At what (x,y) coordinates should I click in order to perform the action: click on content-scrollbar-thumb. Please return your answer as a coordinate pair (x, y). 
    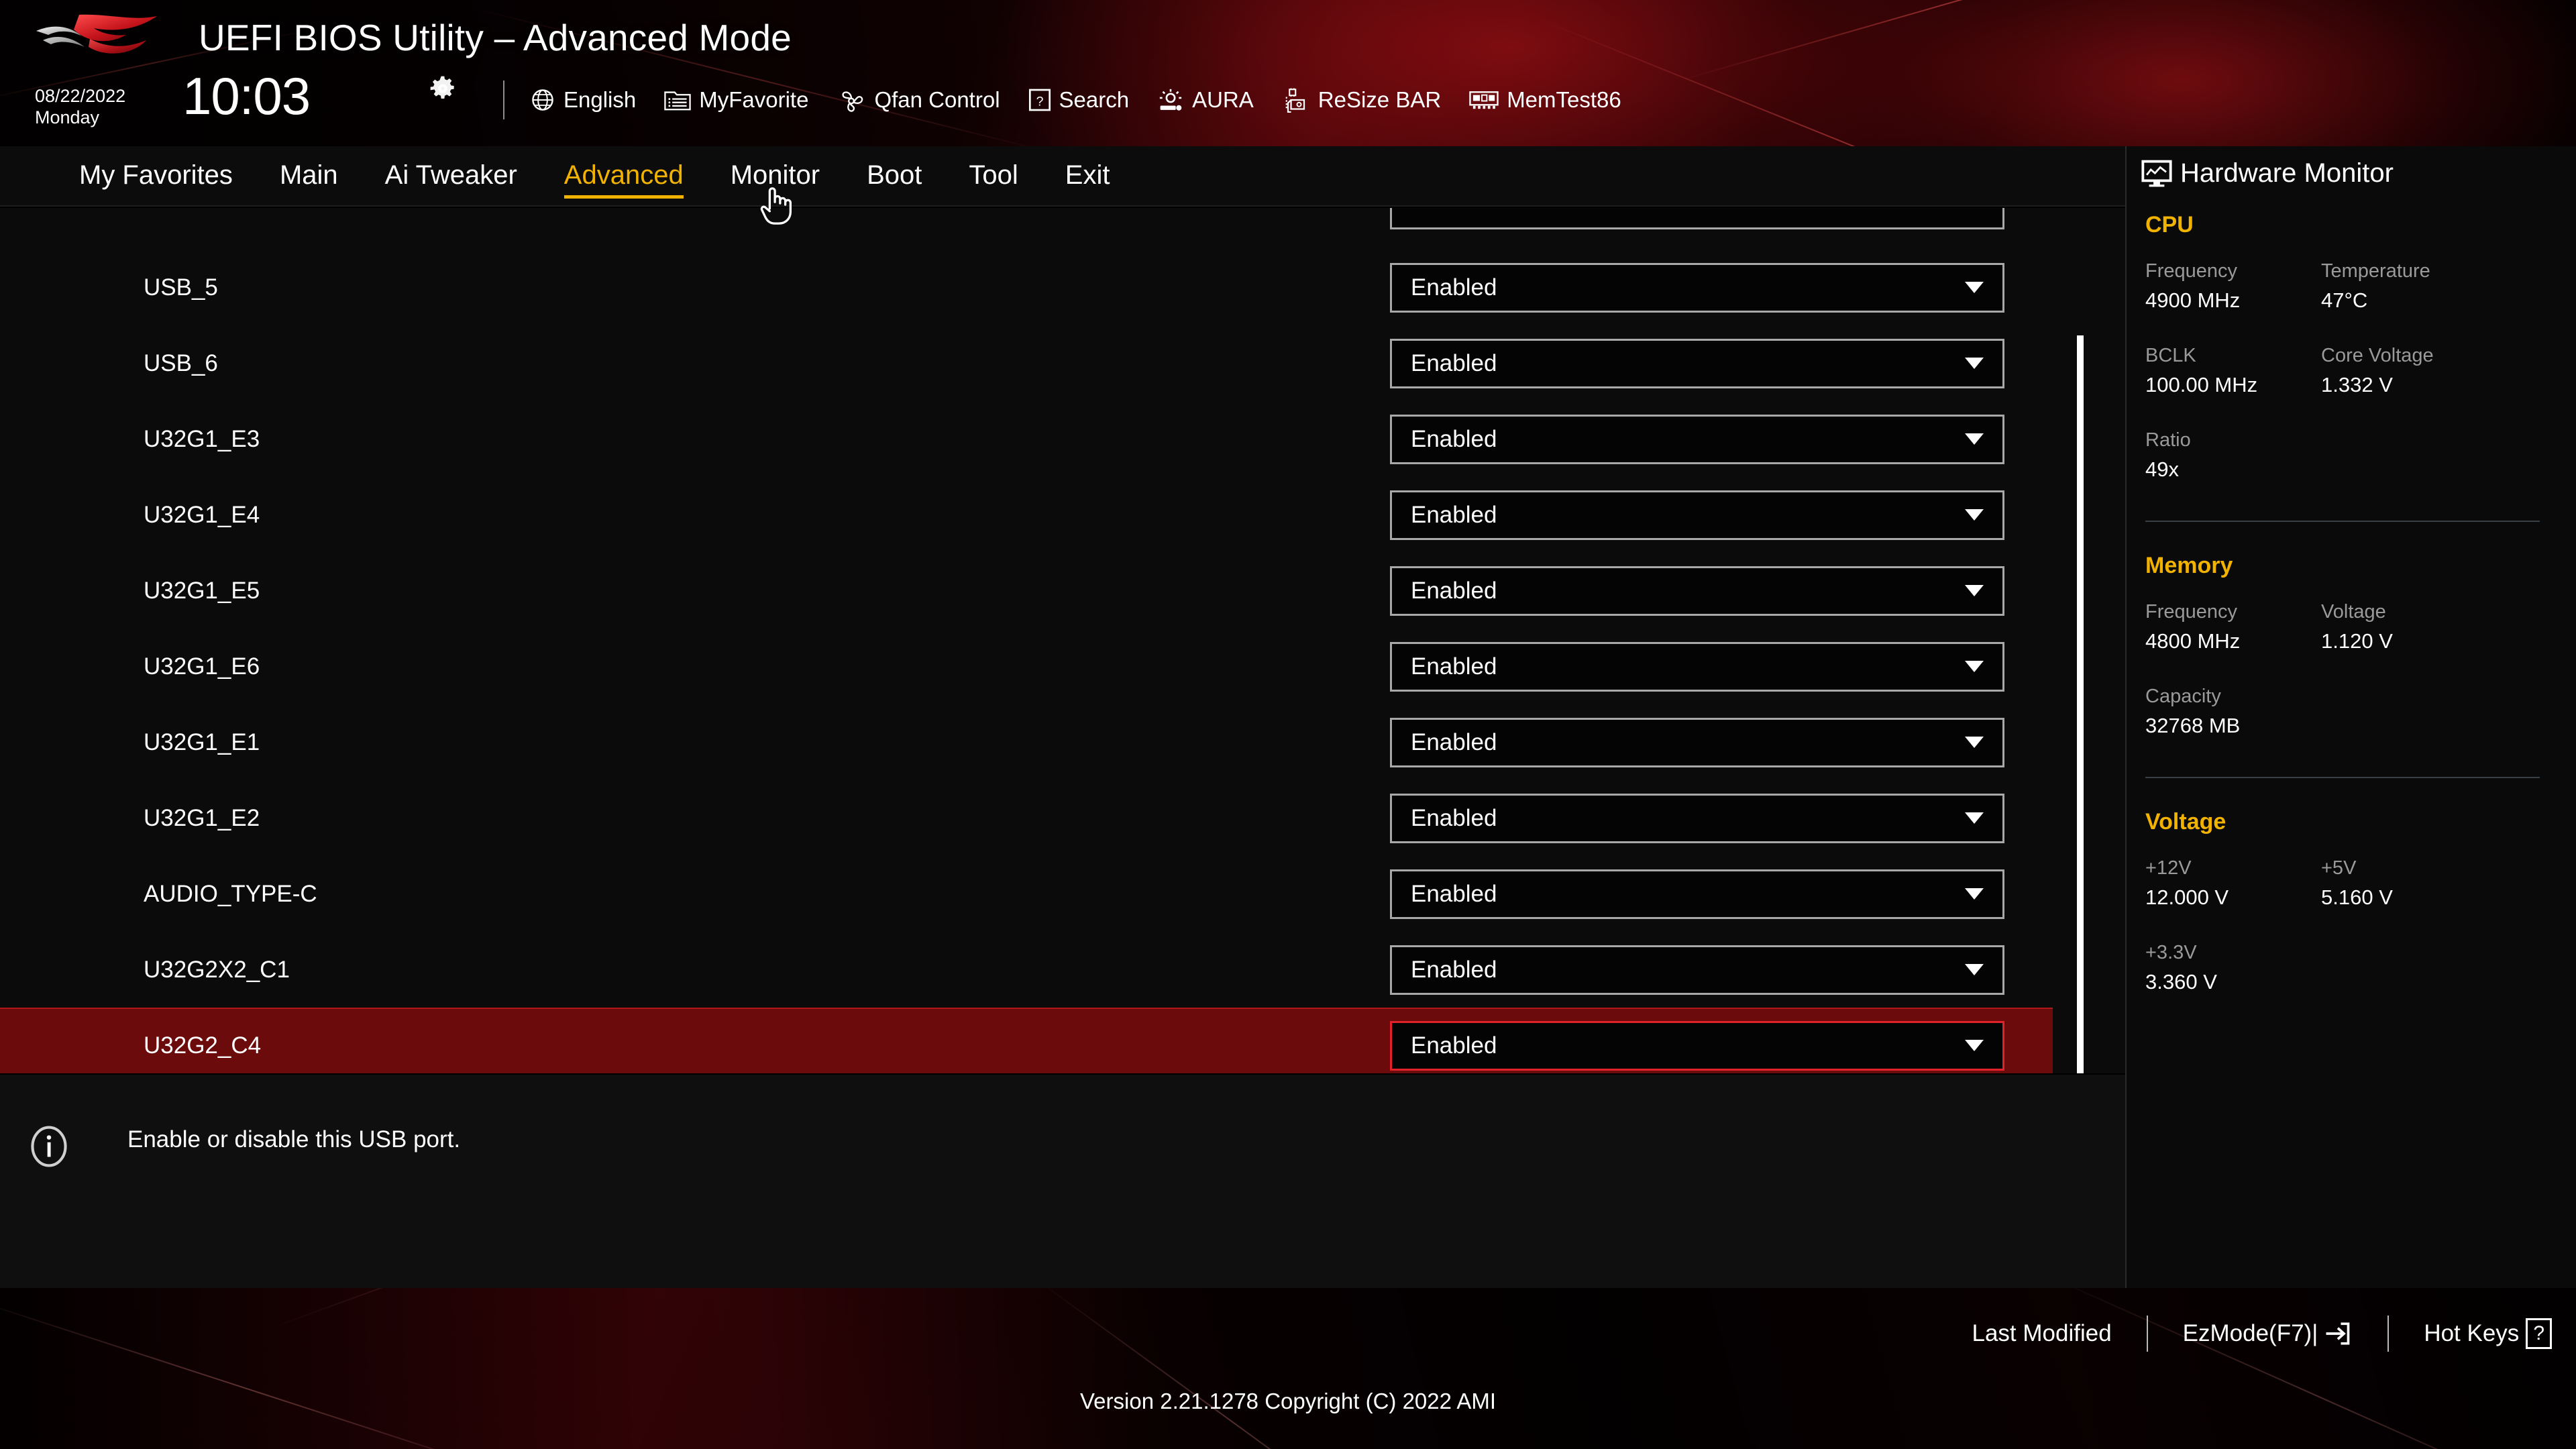
    Looking at the image, I should click on (2080, 704).